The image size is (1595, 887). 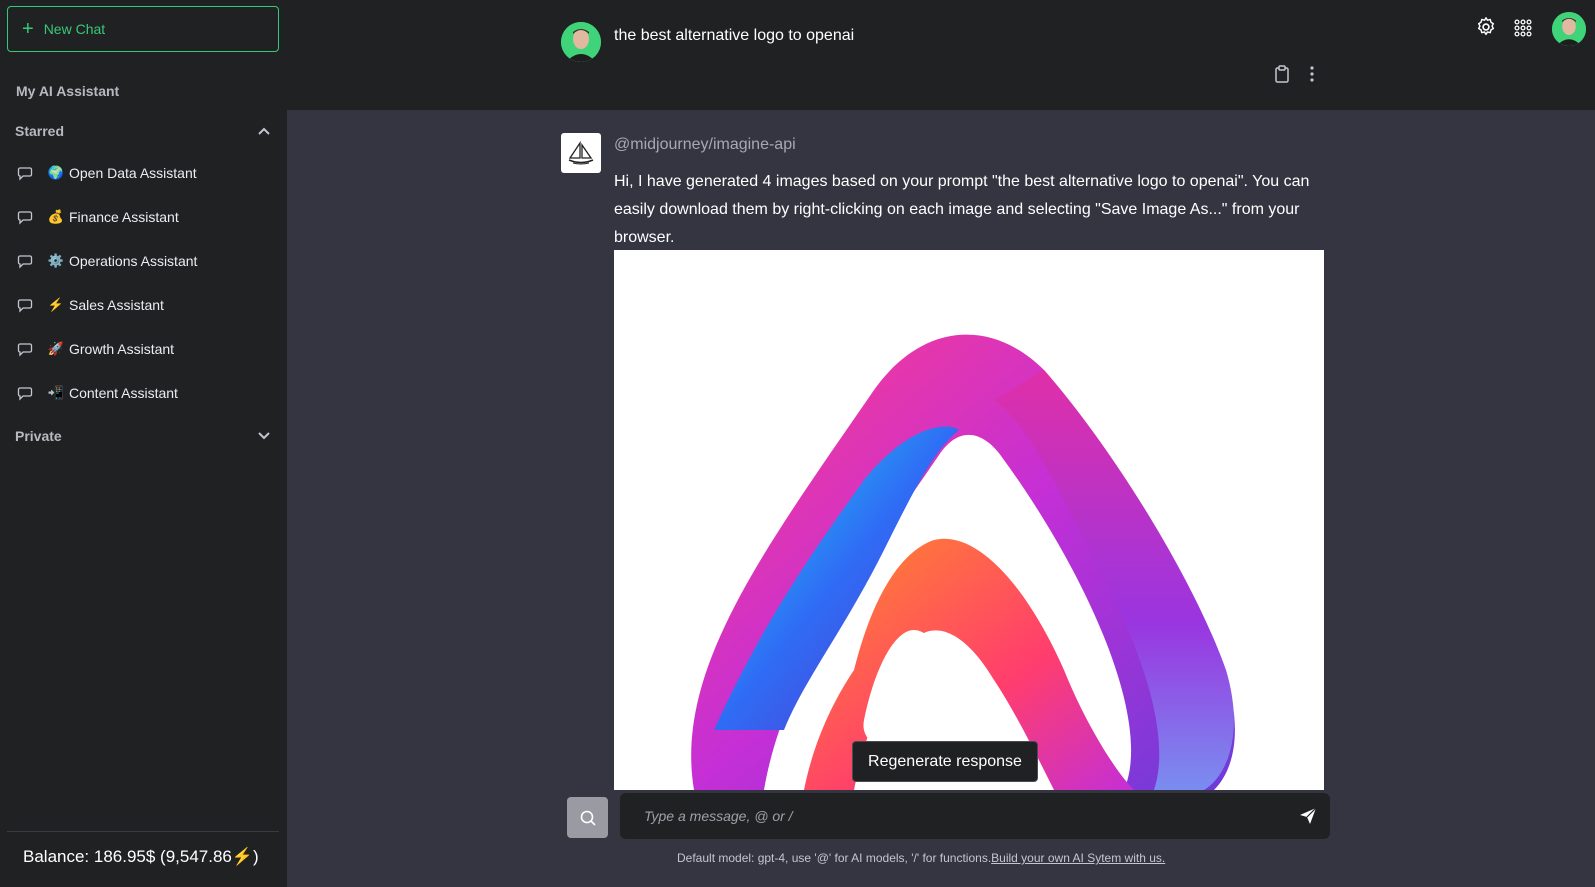 I want to click on apps-grid-icon, so click(x=1523, y=28).